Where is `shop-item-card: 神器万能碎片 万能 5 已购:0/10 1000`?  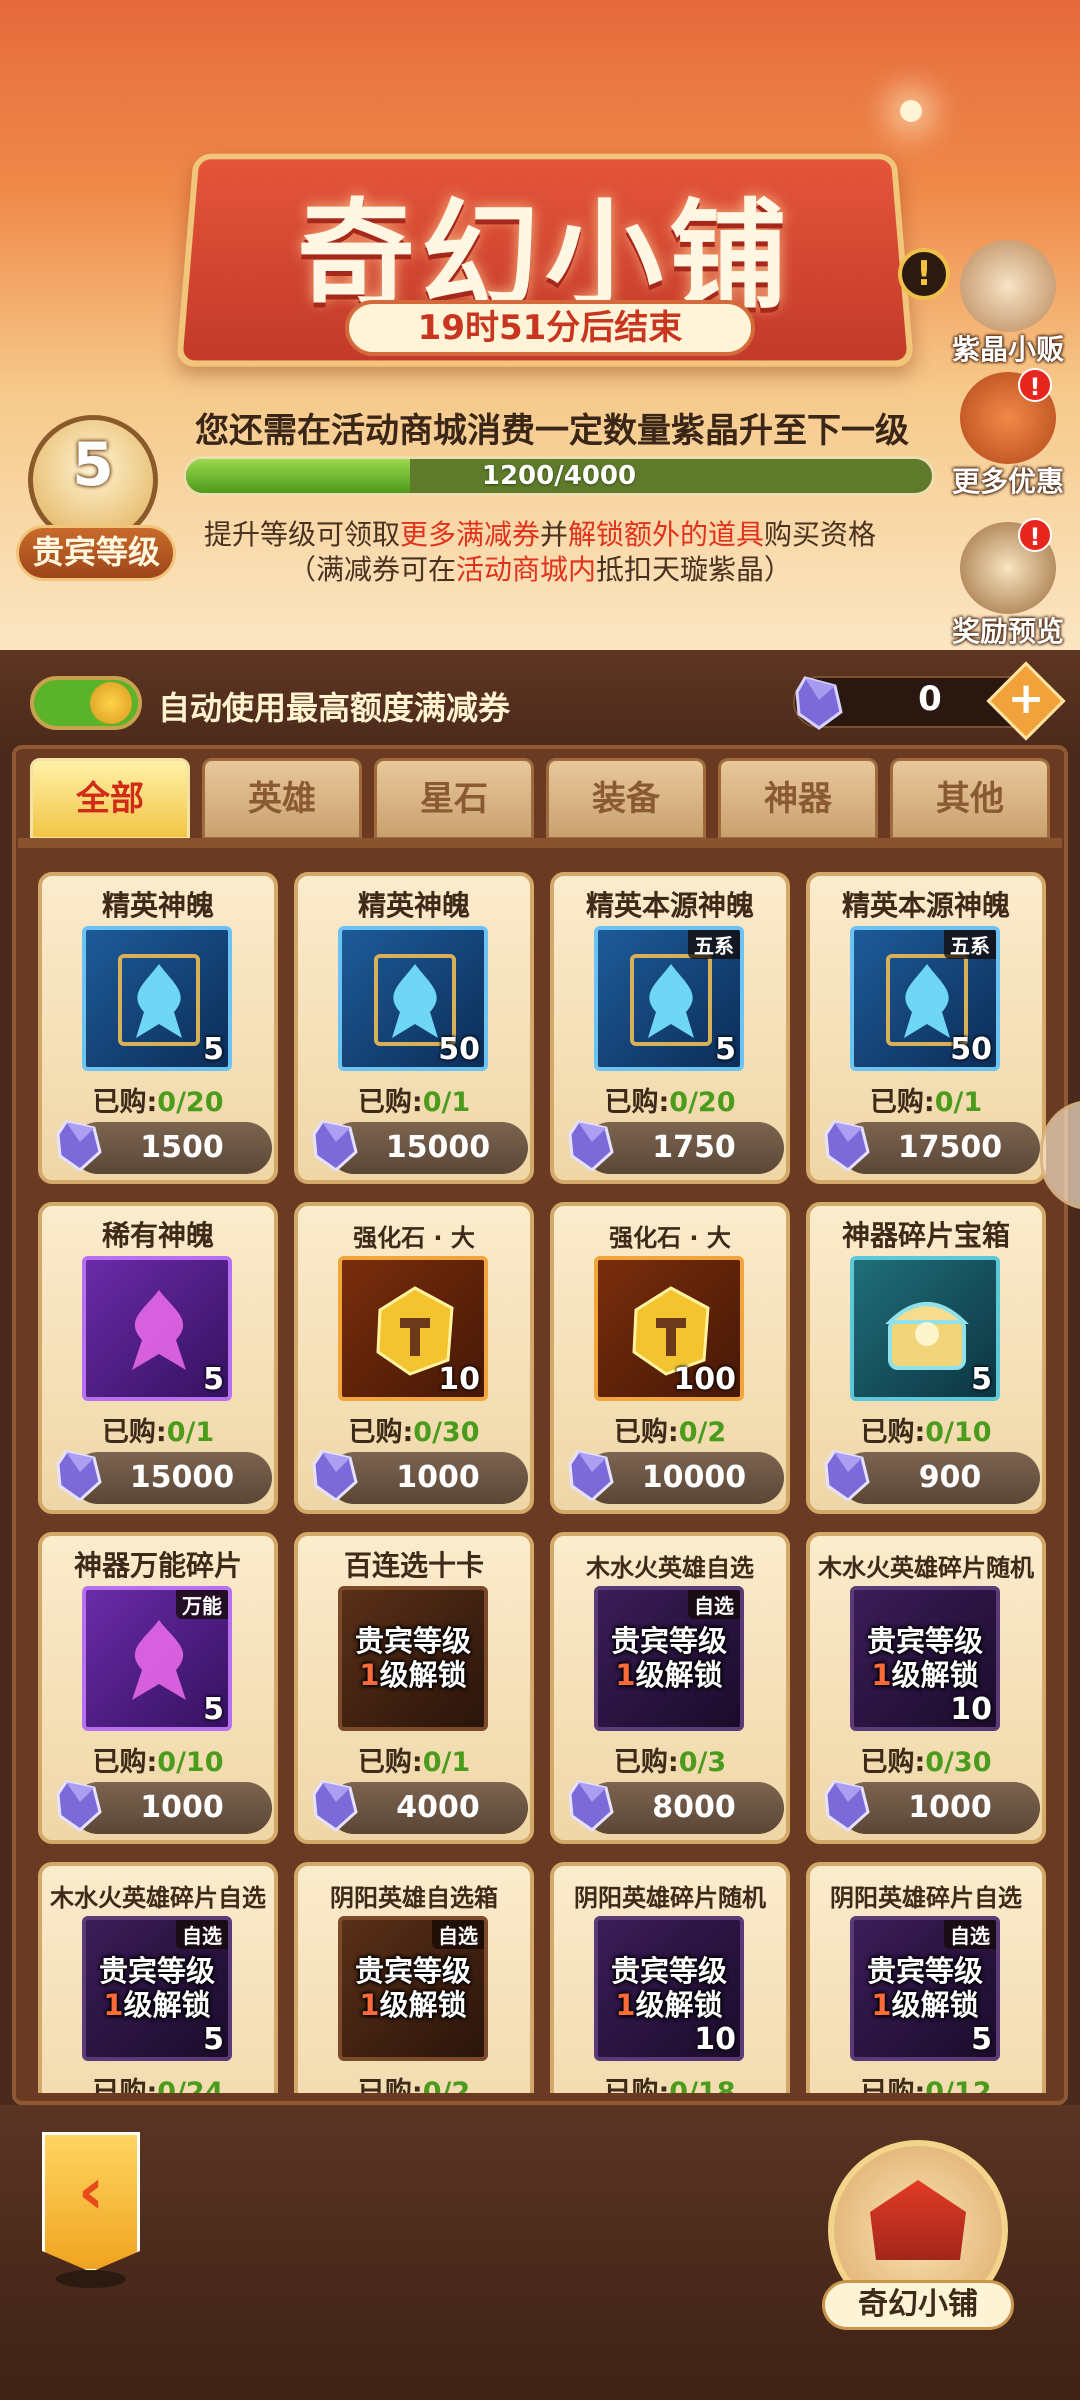
shop-item-card: 神器万能碎片 万能 5 已购:0/10 1000 is located at coordinates (158, 1688).